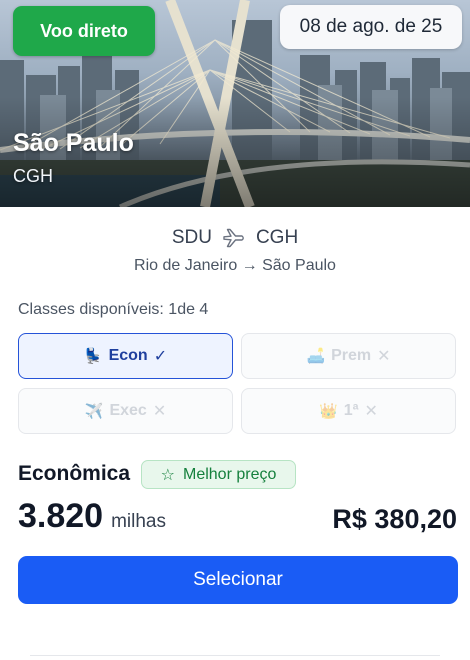  Describe the element at coordinates (138, 521) in the screenshot. I see `miles-unit: milhas` at that location.